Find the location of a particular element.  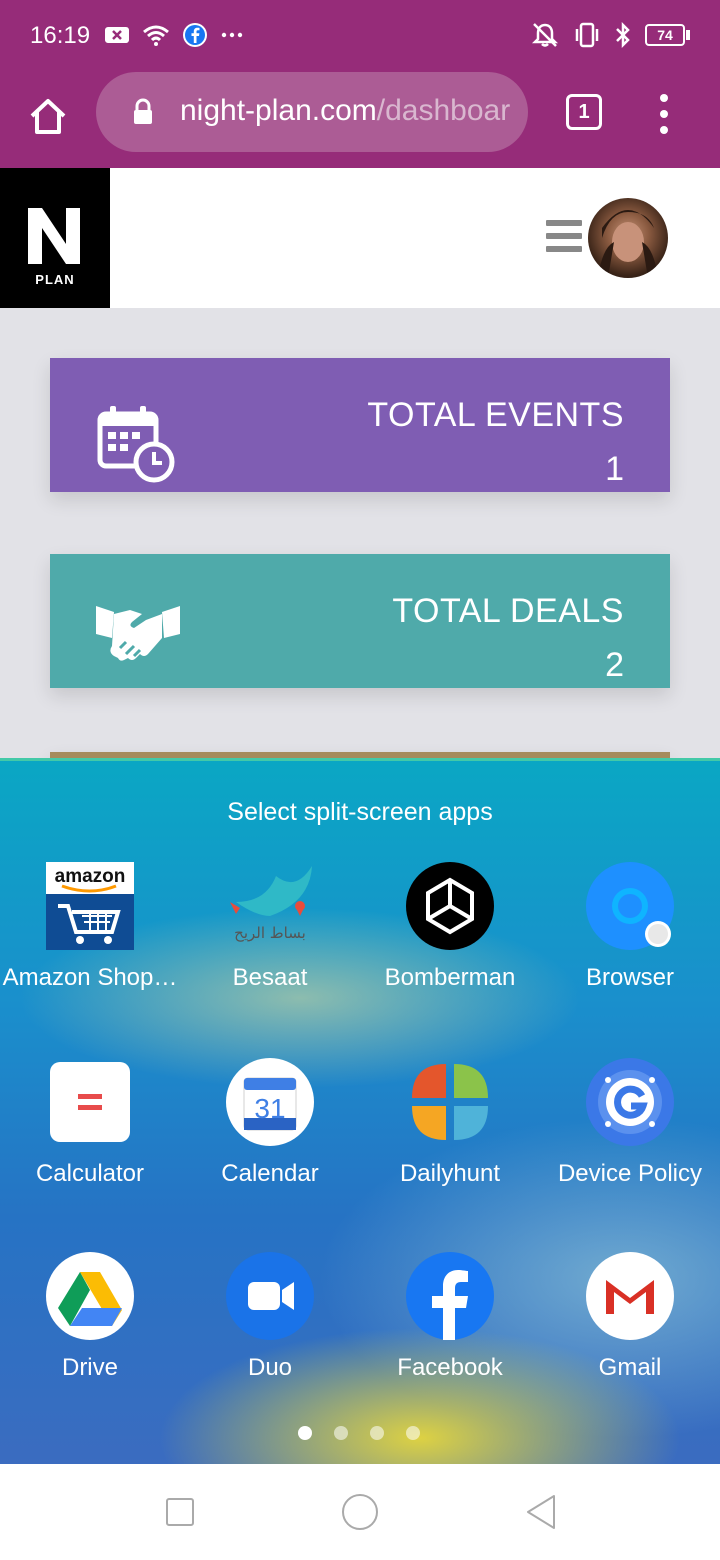

app-besaat: بساط الريح Besaat is located at coordinates (270, 927).